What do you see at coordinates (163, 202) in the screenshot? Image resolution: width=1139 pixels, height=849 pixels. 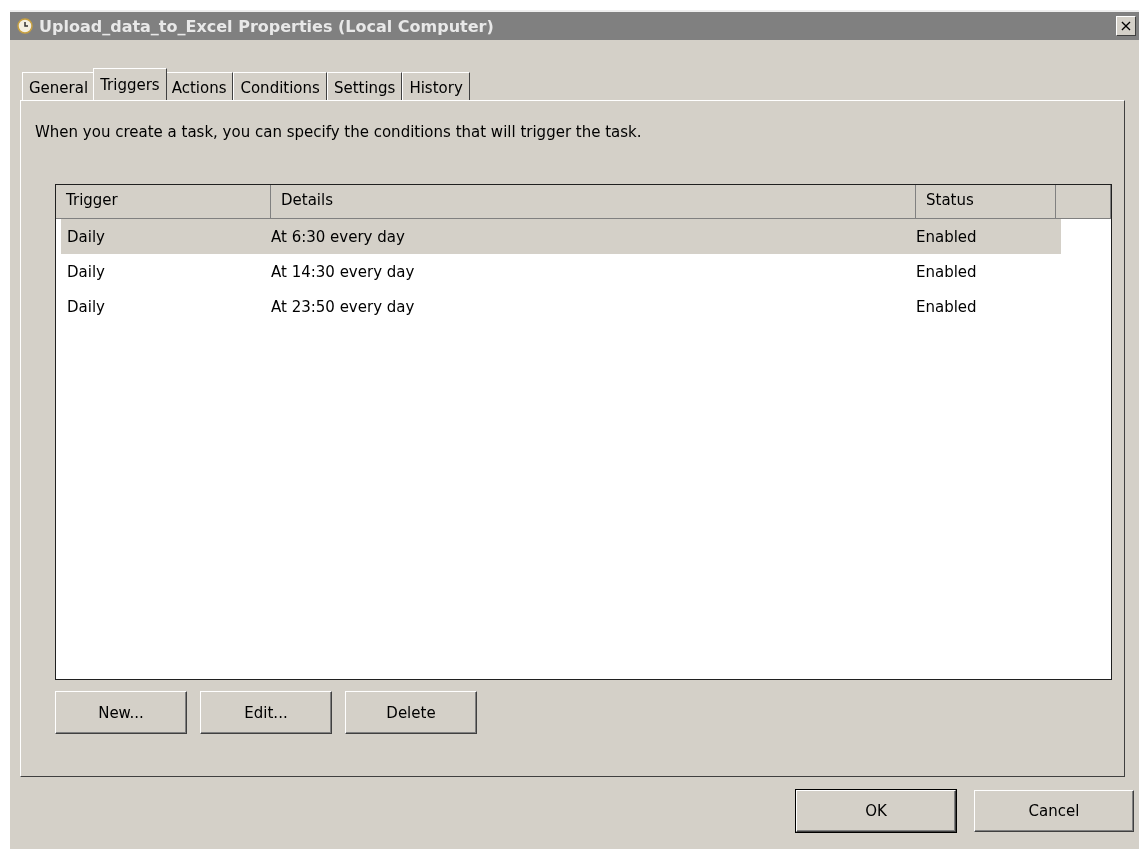 I see `column-header: Trigger` at bounding box center [163, 202].